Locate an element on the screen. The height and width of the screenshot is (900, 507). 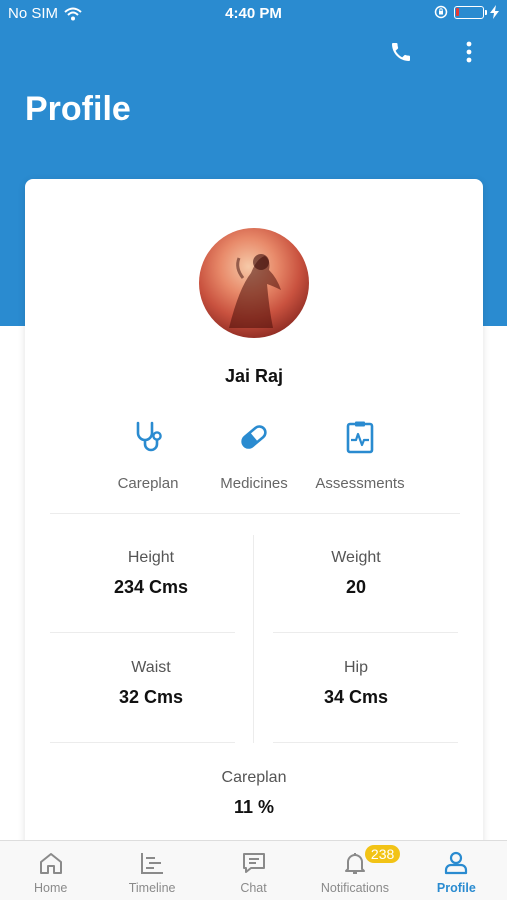
height-label: Height is located at coordinates (151, 557).